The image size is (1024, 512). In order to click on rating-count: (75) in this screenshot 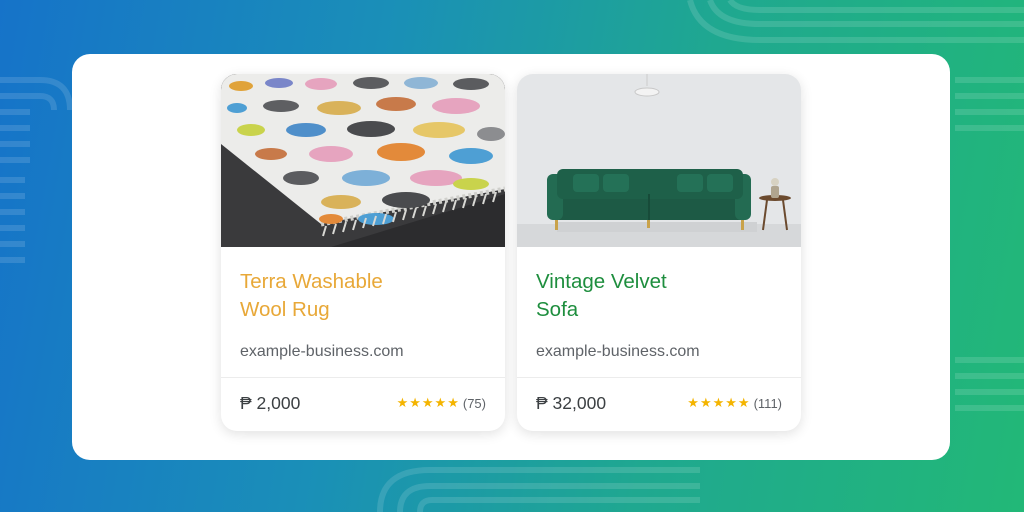, I will do `click(474, 403)`.